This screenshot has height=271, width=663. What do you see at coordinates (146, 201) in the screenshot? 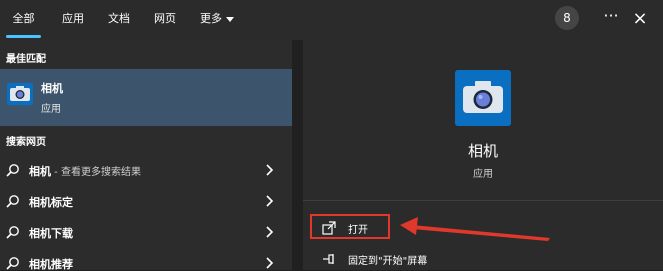
I see `web-search-item: 相机标定` at bounding box center [146, 201].